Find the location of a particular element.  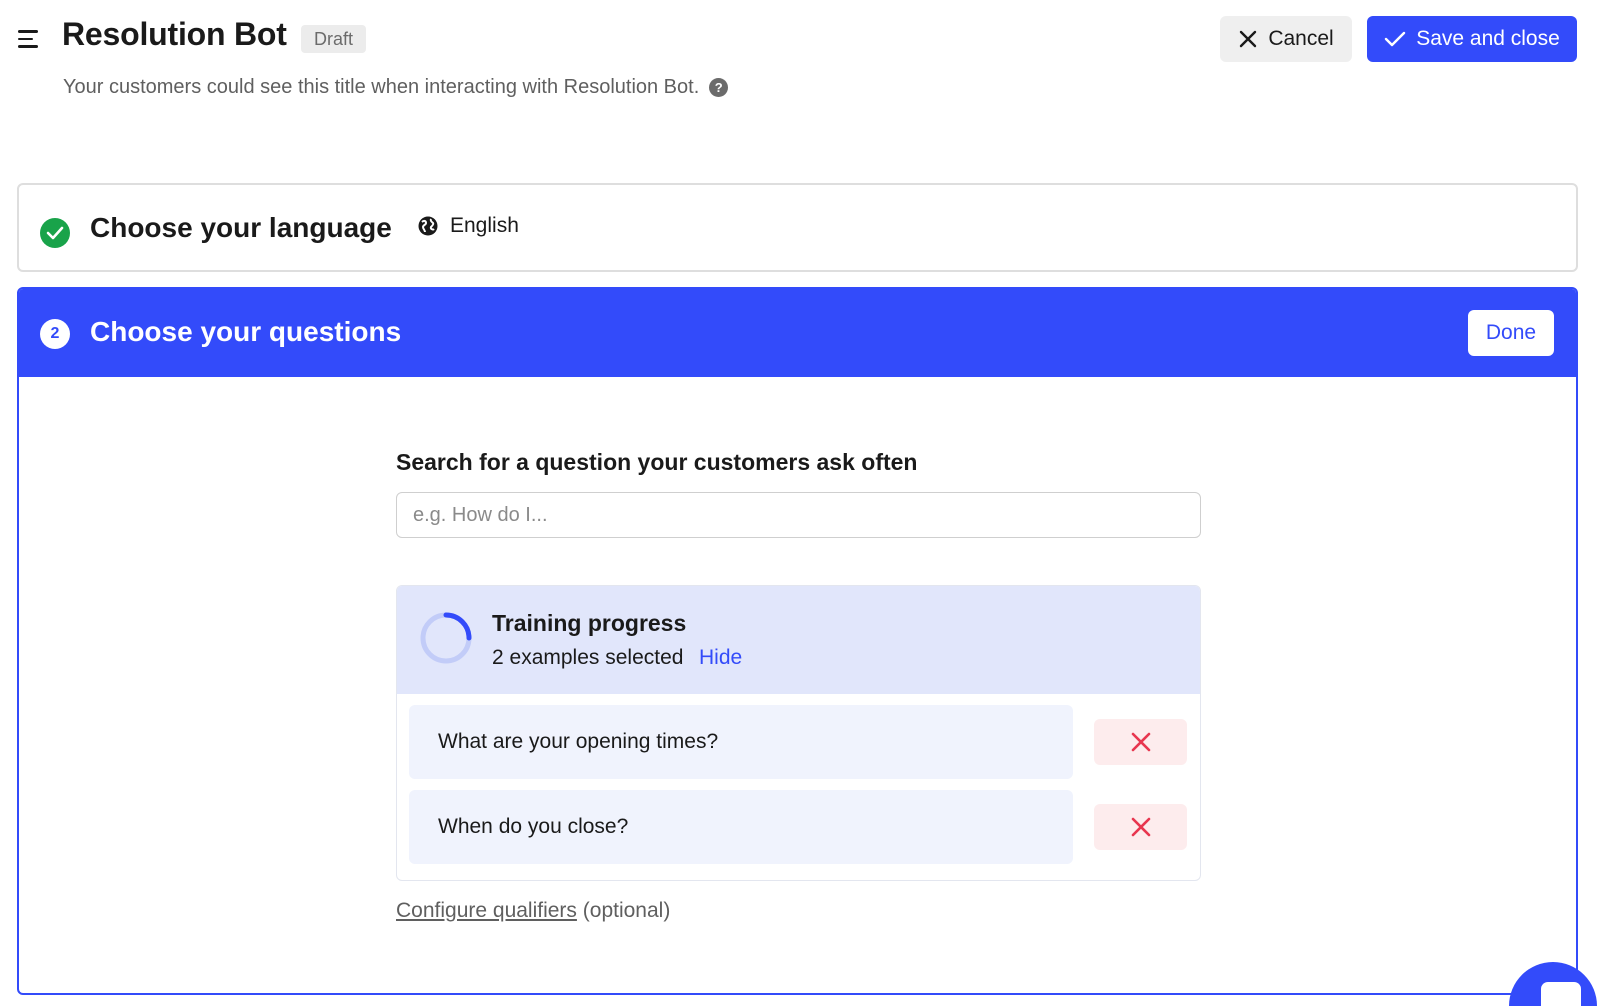

cancel-button: Cancel is located at coordinates (1286, 39).